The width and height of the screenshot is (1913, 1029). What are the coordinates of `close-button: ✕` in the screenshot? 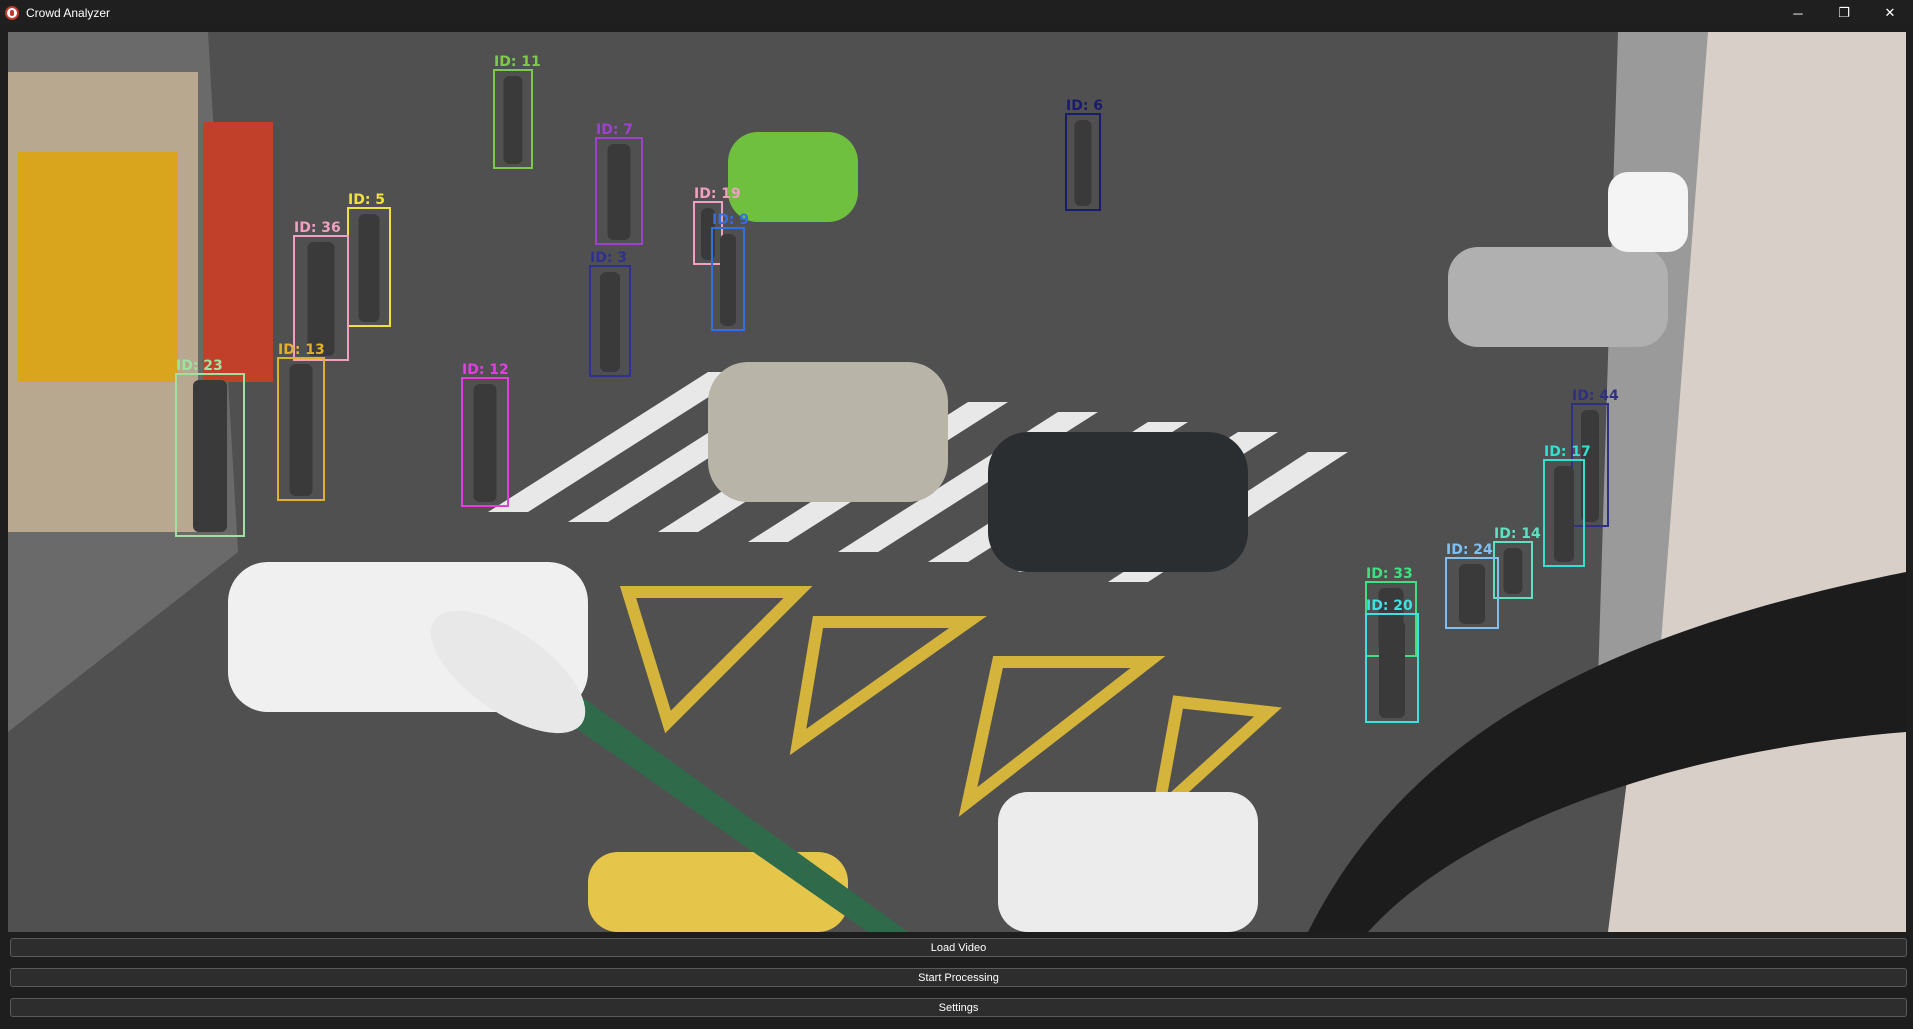 It's located at (1890, 13).